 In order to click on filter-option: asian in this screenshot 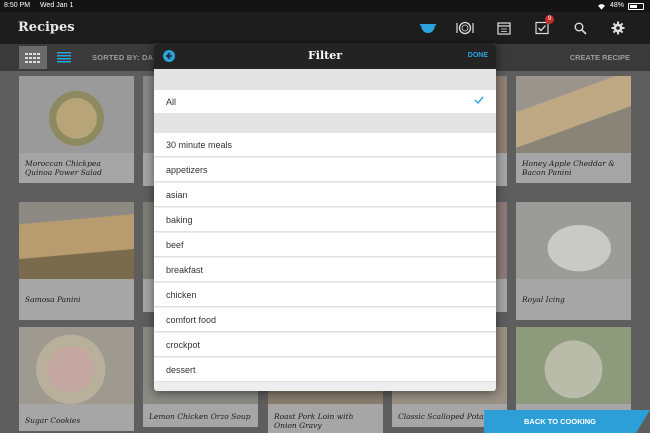, I will do `click(325, 195)`.